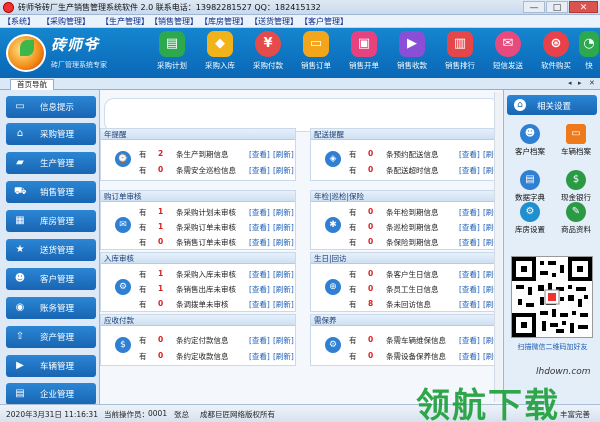  Describe the element at coordinates (51, 163) in the screenshot. I see `sidebar-item-production: ▰ 生产管理` at that location.